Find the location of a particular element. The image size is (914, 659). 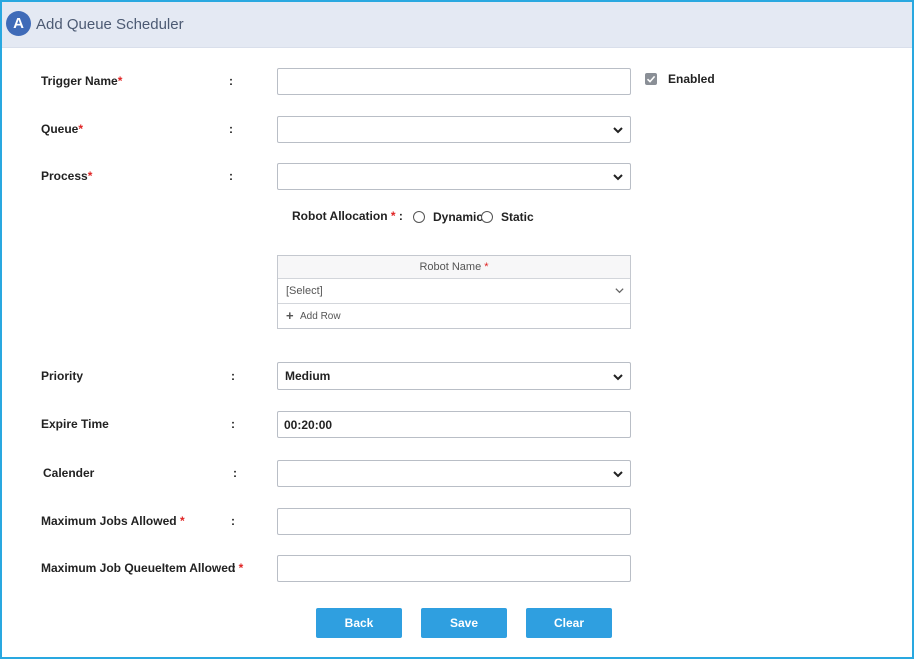

calender-select is located at coordinates (454, 473).